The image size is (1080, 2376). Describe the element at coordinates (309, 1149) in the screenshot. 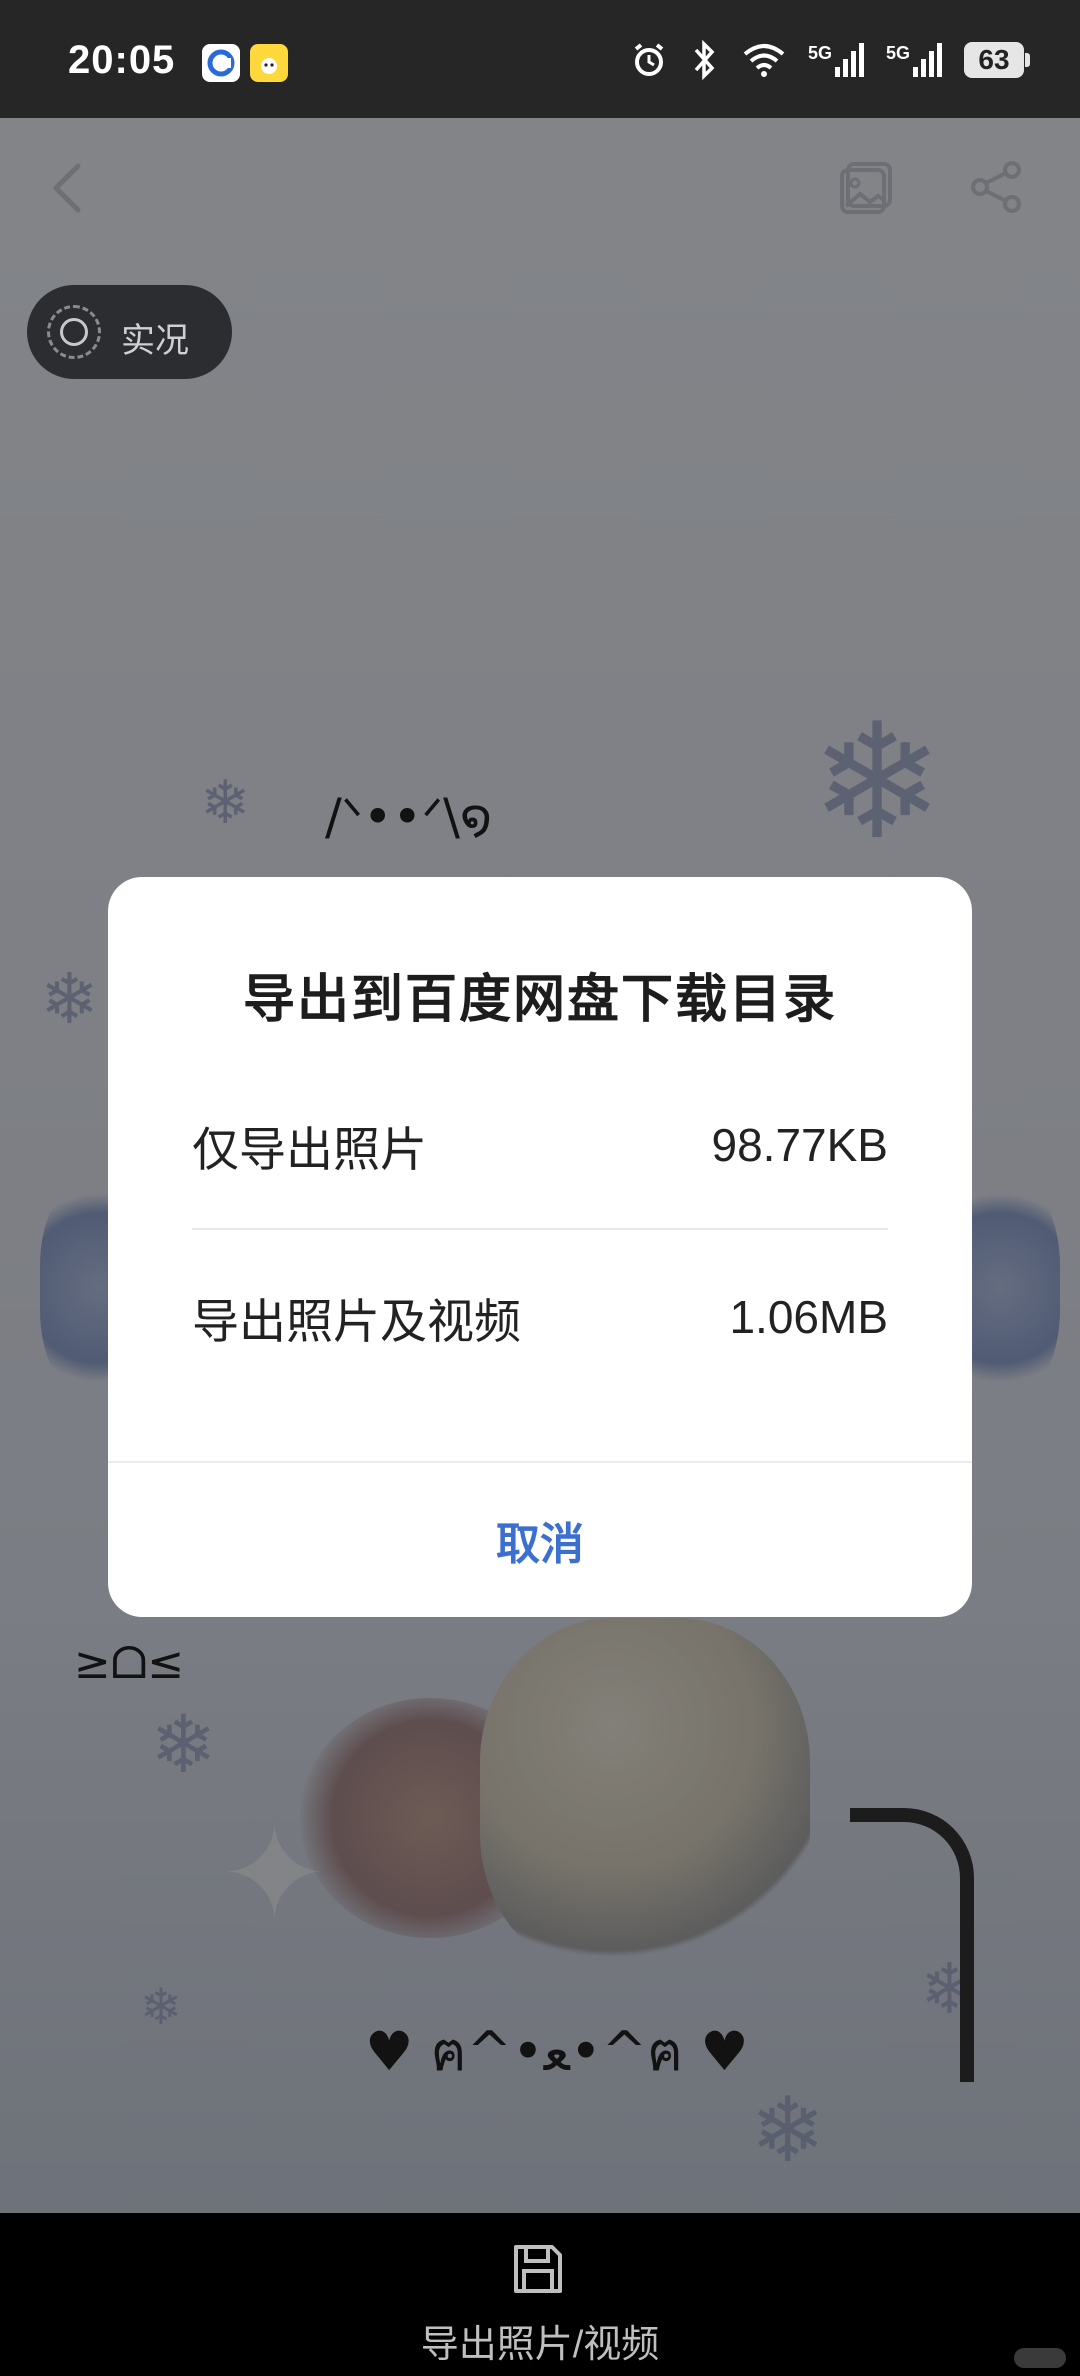

I see `option-label: 仅导出照片` at that location.